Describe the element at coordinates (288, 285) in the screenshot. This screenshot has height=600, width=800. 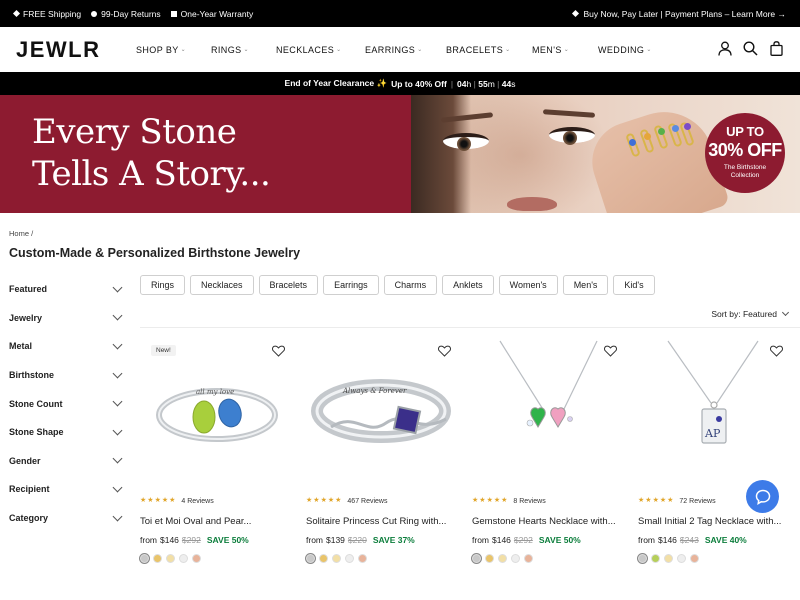
I see `chip-bracelets: Bracelets` at that location.